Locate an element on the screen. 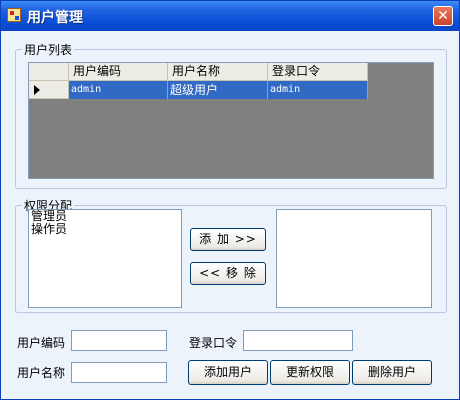 Image resolution: width=460 pixels, height=400 pixels. cell-user-name: 超级用户 is located at coordinates (218, 90).